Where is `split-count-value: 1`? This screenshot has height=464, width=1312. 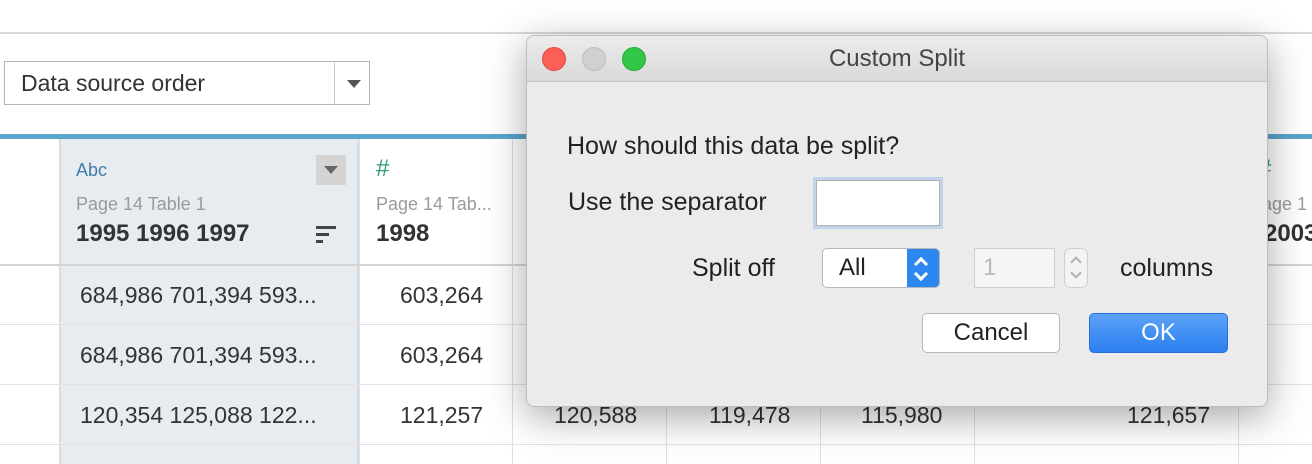
split-count-value: 1 is located at coordinates (990, 267).